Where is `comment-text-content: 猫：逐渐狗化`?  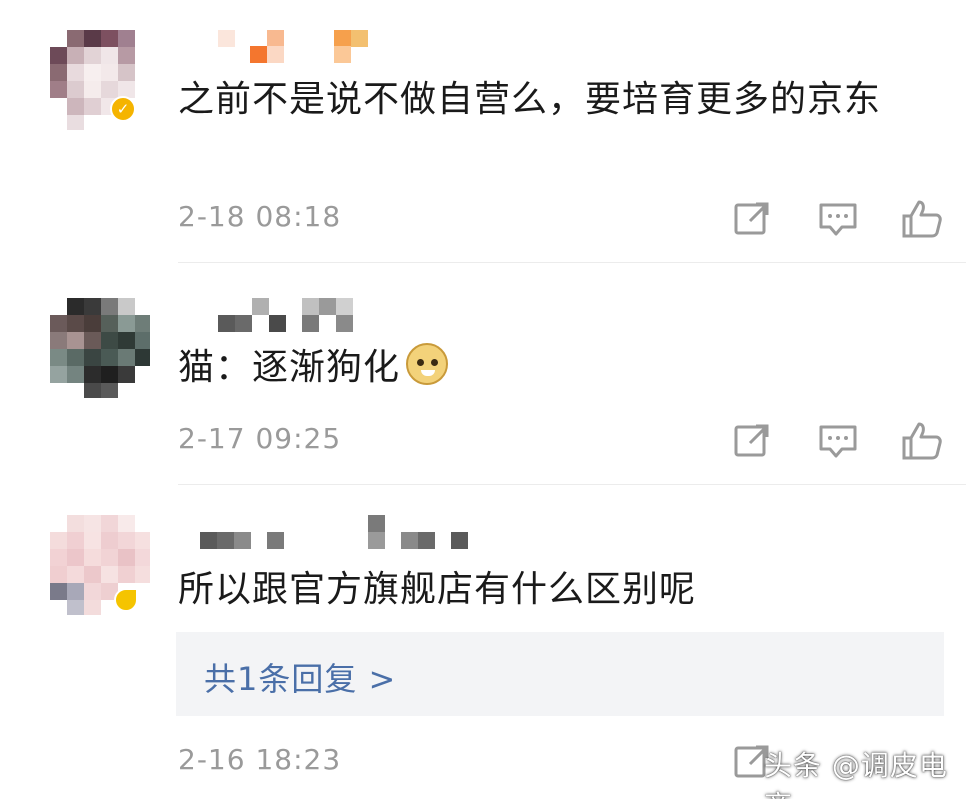 comment-text-content: 猫：逐渐狗化 is located at coordinates (289, 367).